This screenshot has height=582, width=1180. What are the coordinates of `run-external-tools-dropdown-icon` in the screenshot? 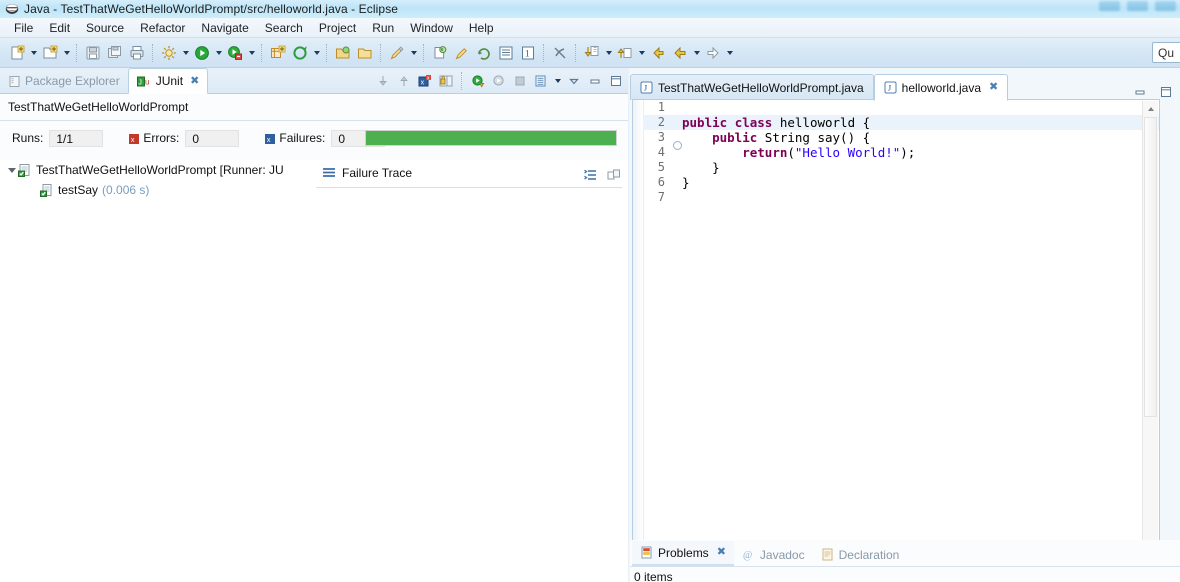 It's located at (251, 53).